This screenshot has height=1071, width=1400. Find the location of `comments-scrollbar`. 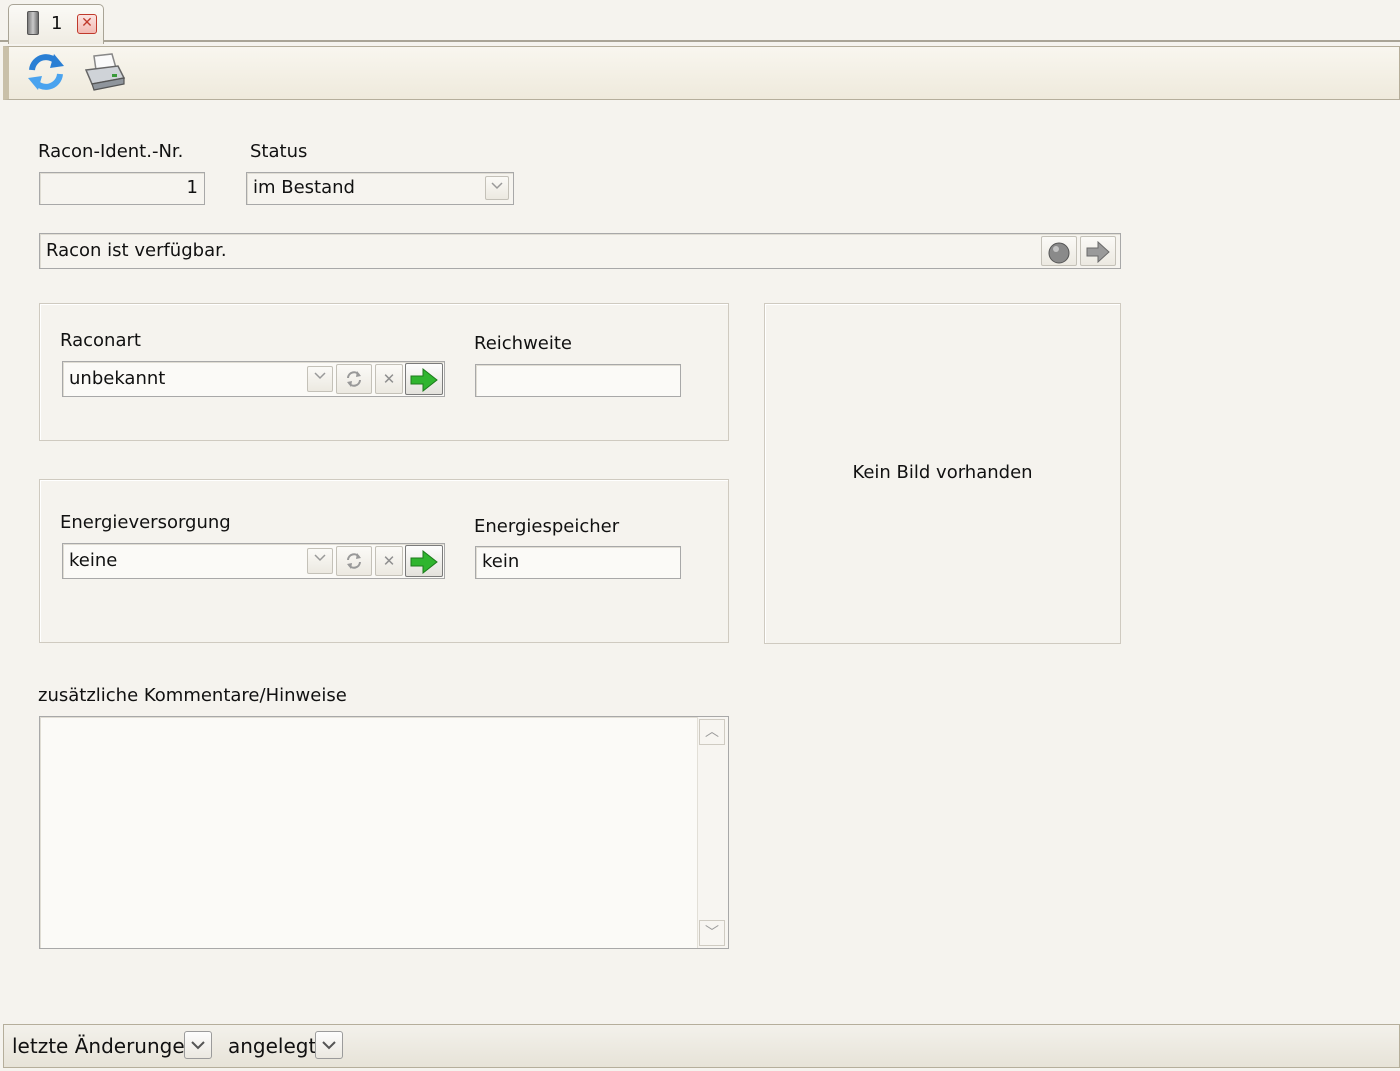

comments-scrollbar is located at coordinates (712, 832).